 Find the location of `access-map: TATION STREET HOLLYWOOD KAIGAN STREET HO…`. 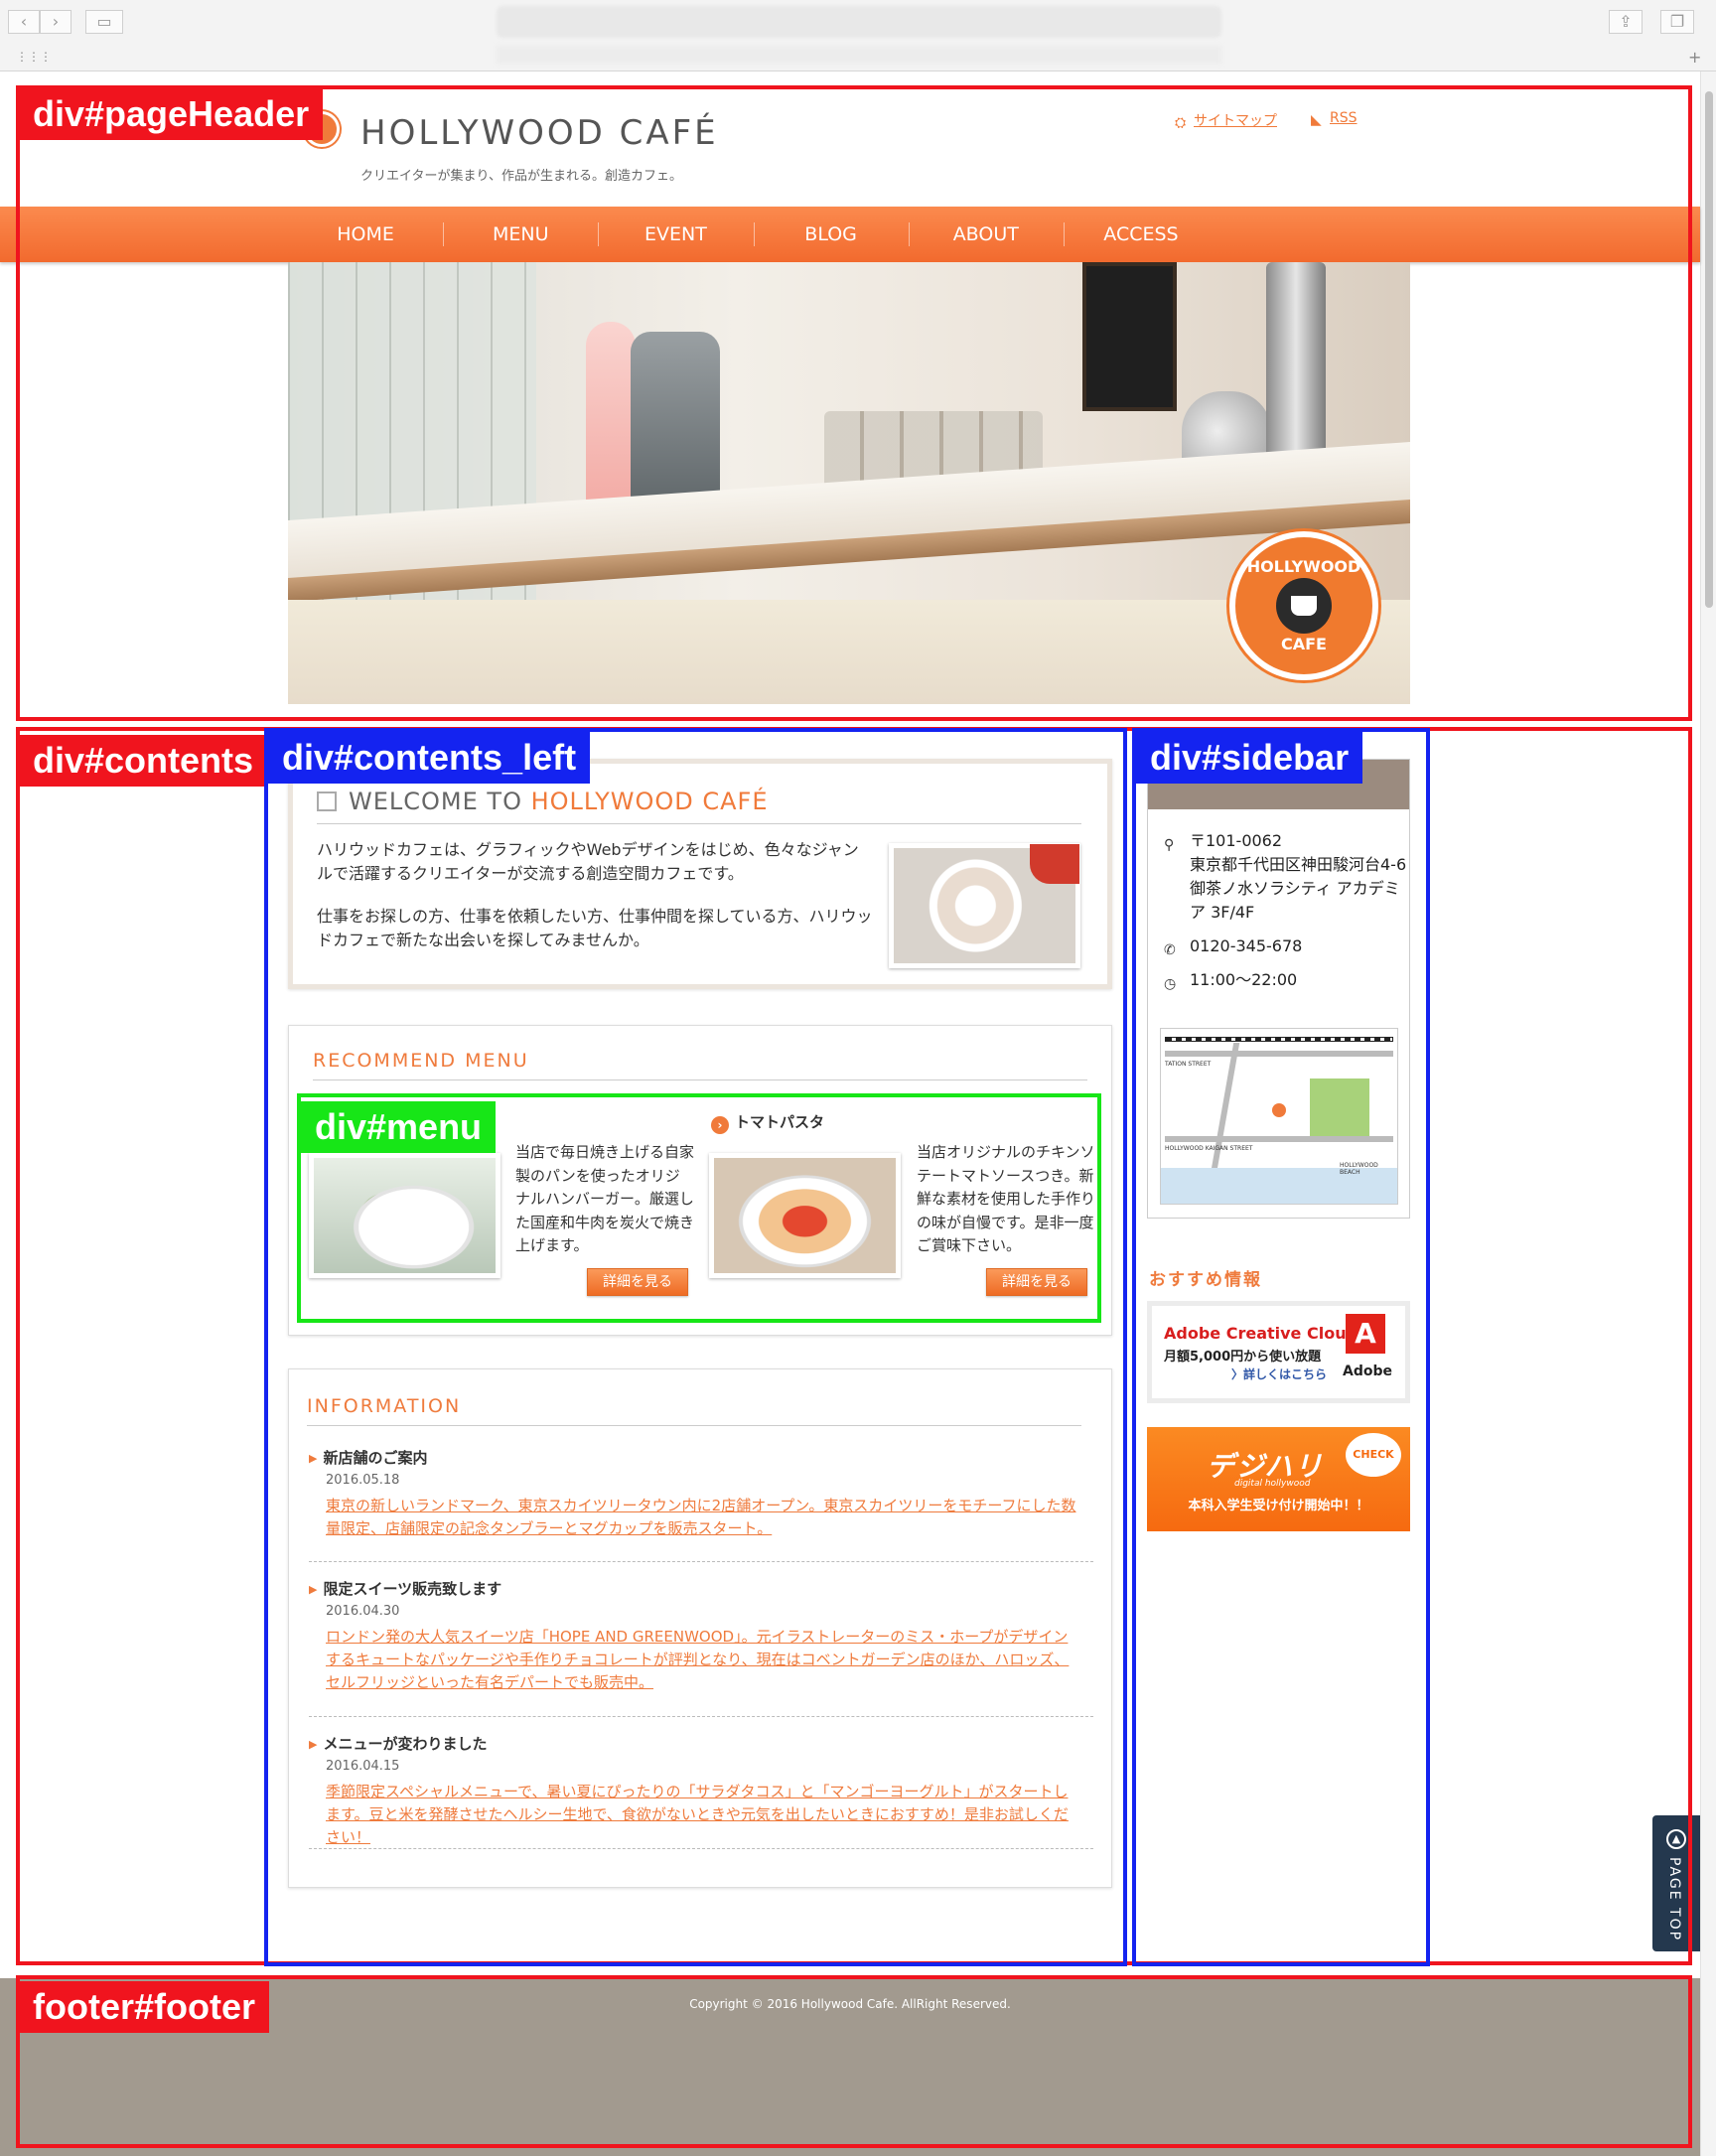

access-map: TATION STREET HOLLYWOOD KAIGAN STREET HO… is located at coordinates (1279, 1117).